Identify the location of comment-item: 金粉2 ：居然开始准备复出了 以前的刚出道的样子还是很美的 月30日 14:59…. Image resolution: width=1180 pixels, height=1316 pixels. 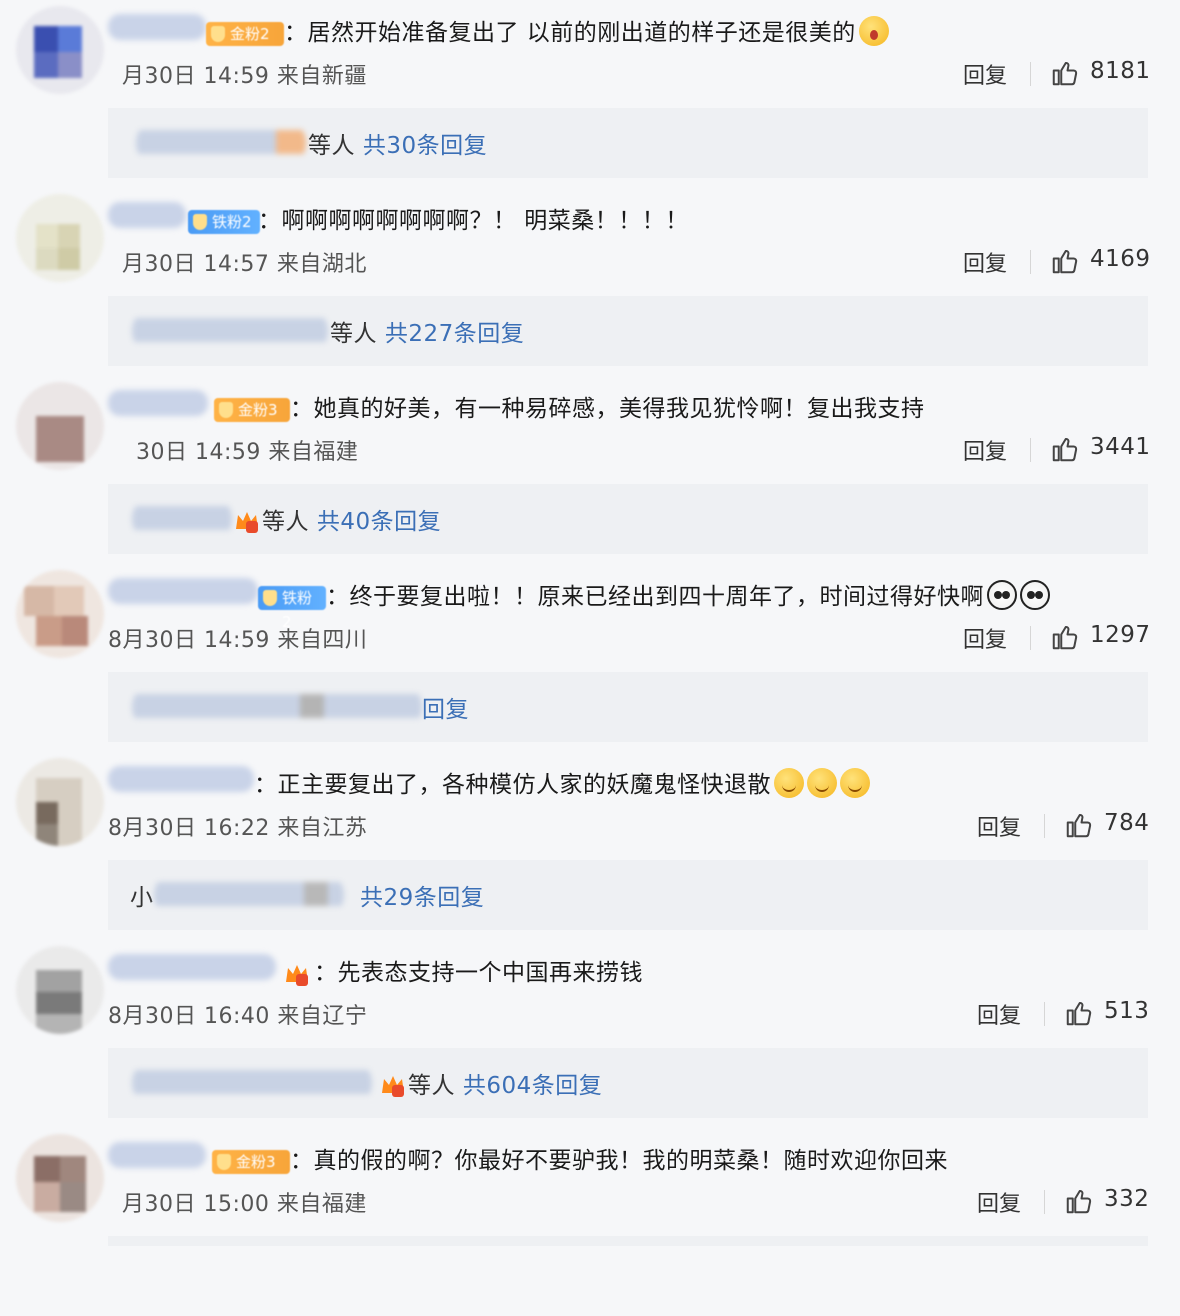
(590, 94).